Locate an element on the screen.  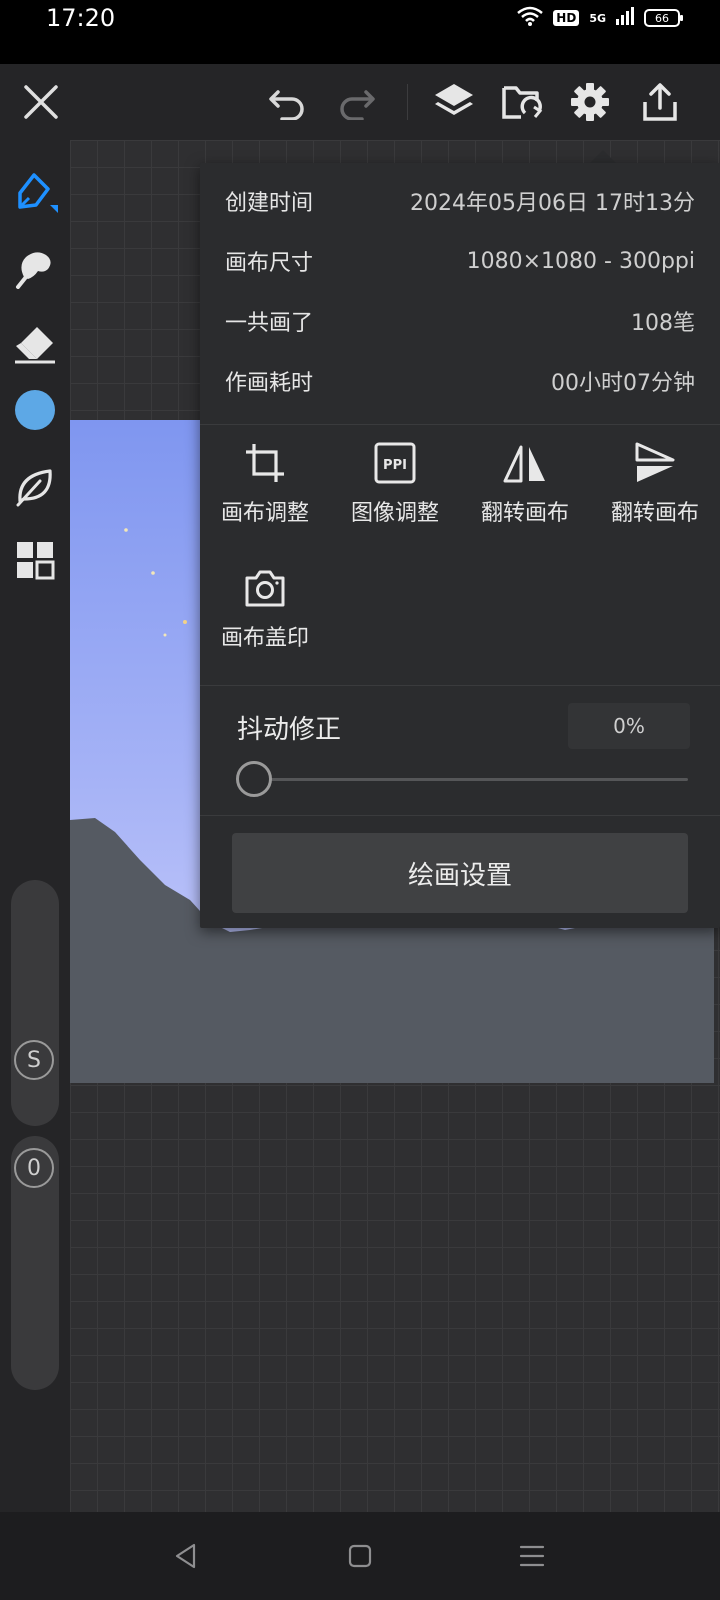
jitter-slider-thumb is located at coordinates (254, 779).